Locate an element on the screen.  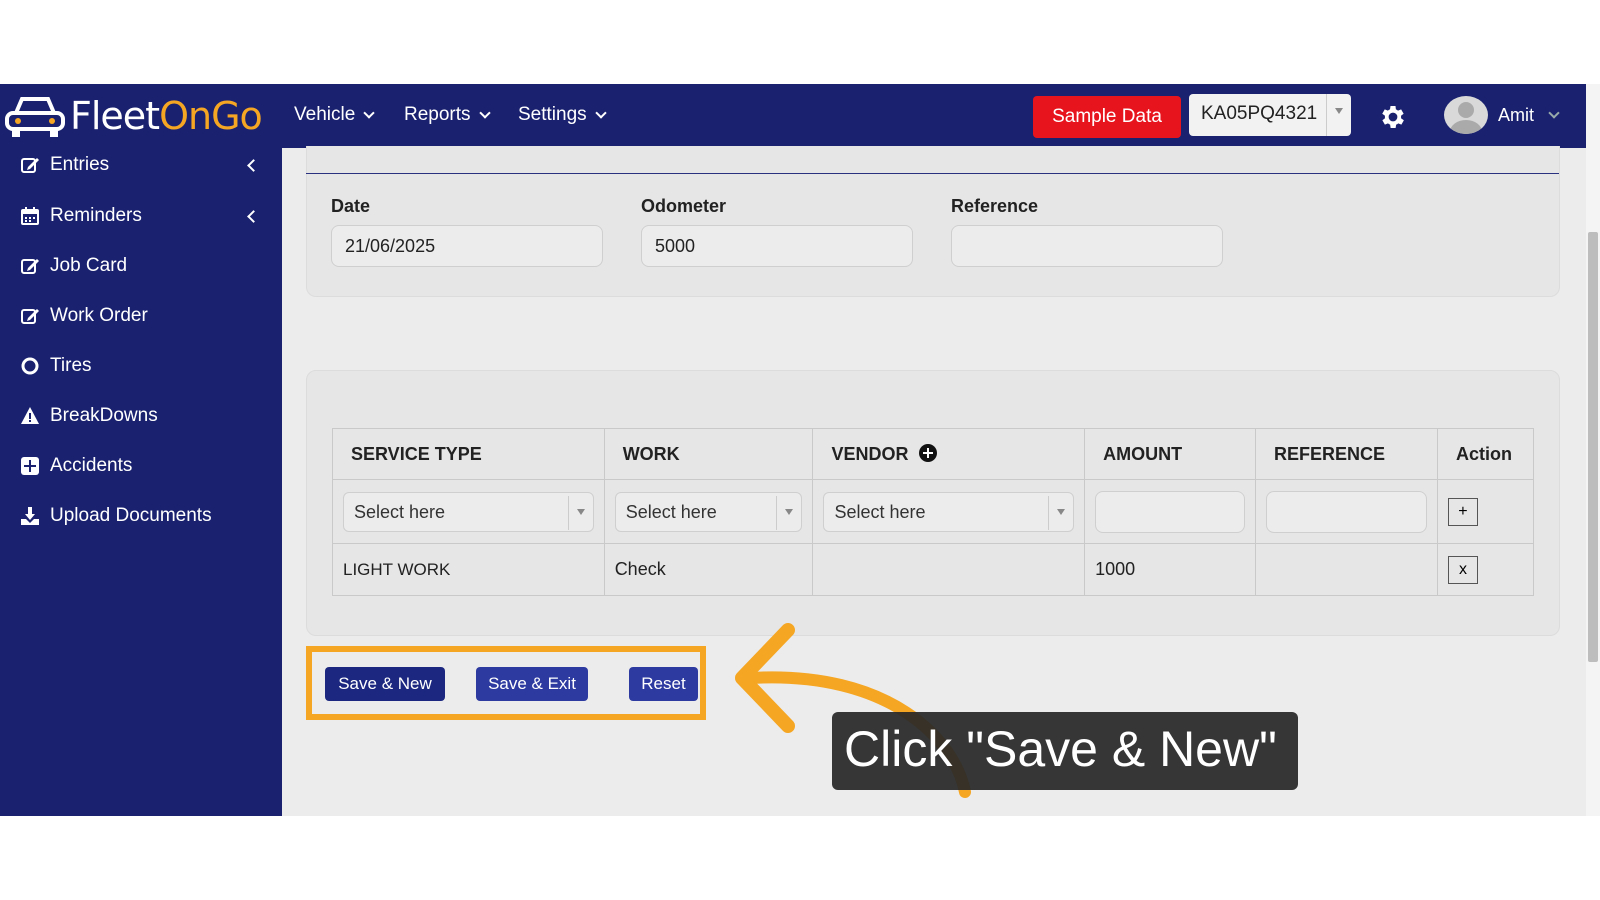
sidebar-item-entries: Entries is located at coordinates (140, 165).